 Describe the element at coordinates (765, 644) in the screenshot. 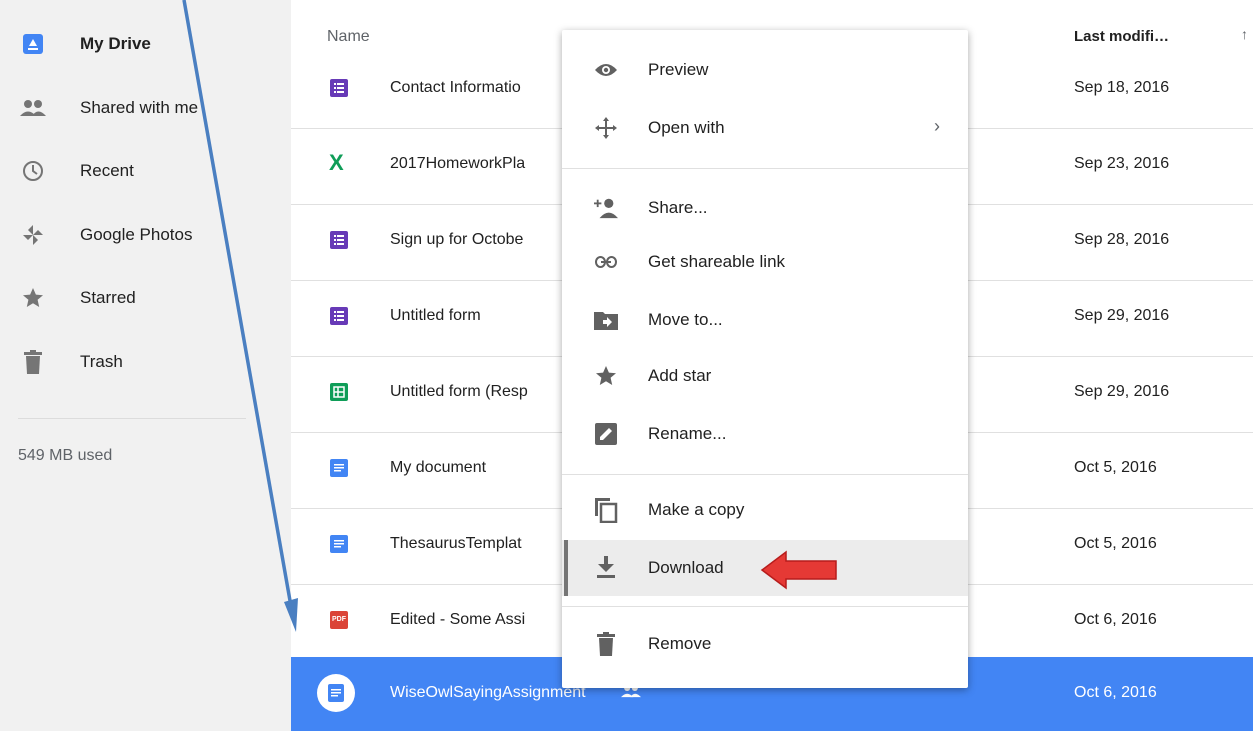

I see `menu-item-remove: Remove` at that location.